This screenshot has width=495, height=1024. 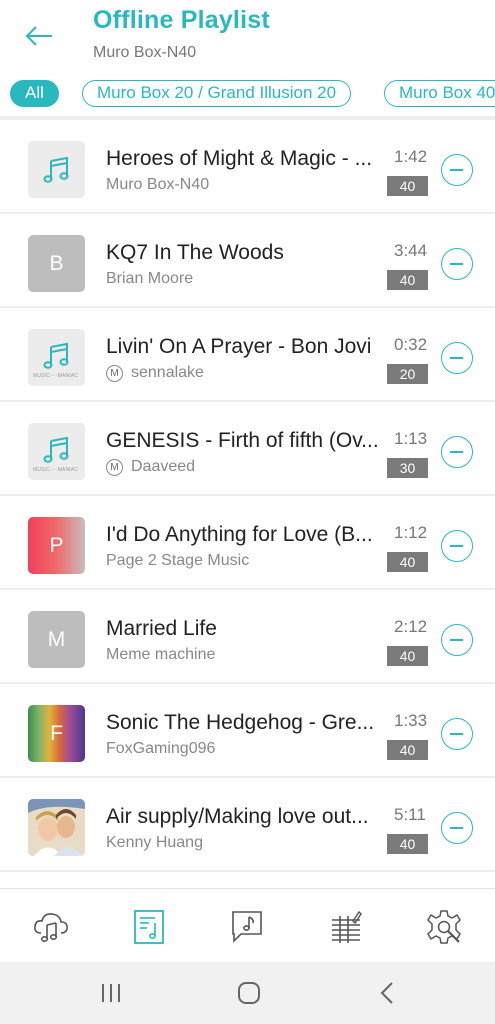 I want to click on song-artist: Kenny Huang, so click(x=154, y=843).